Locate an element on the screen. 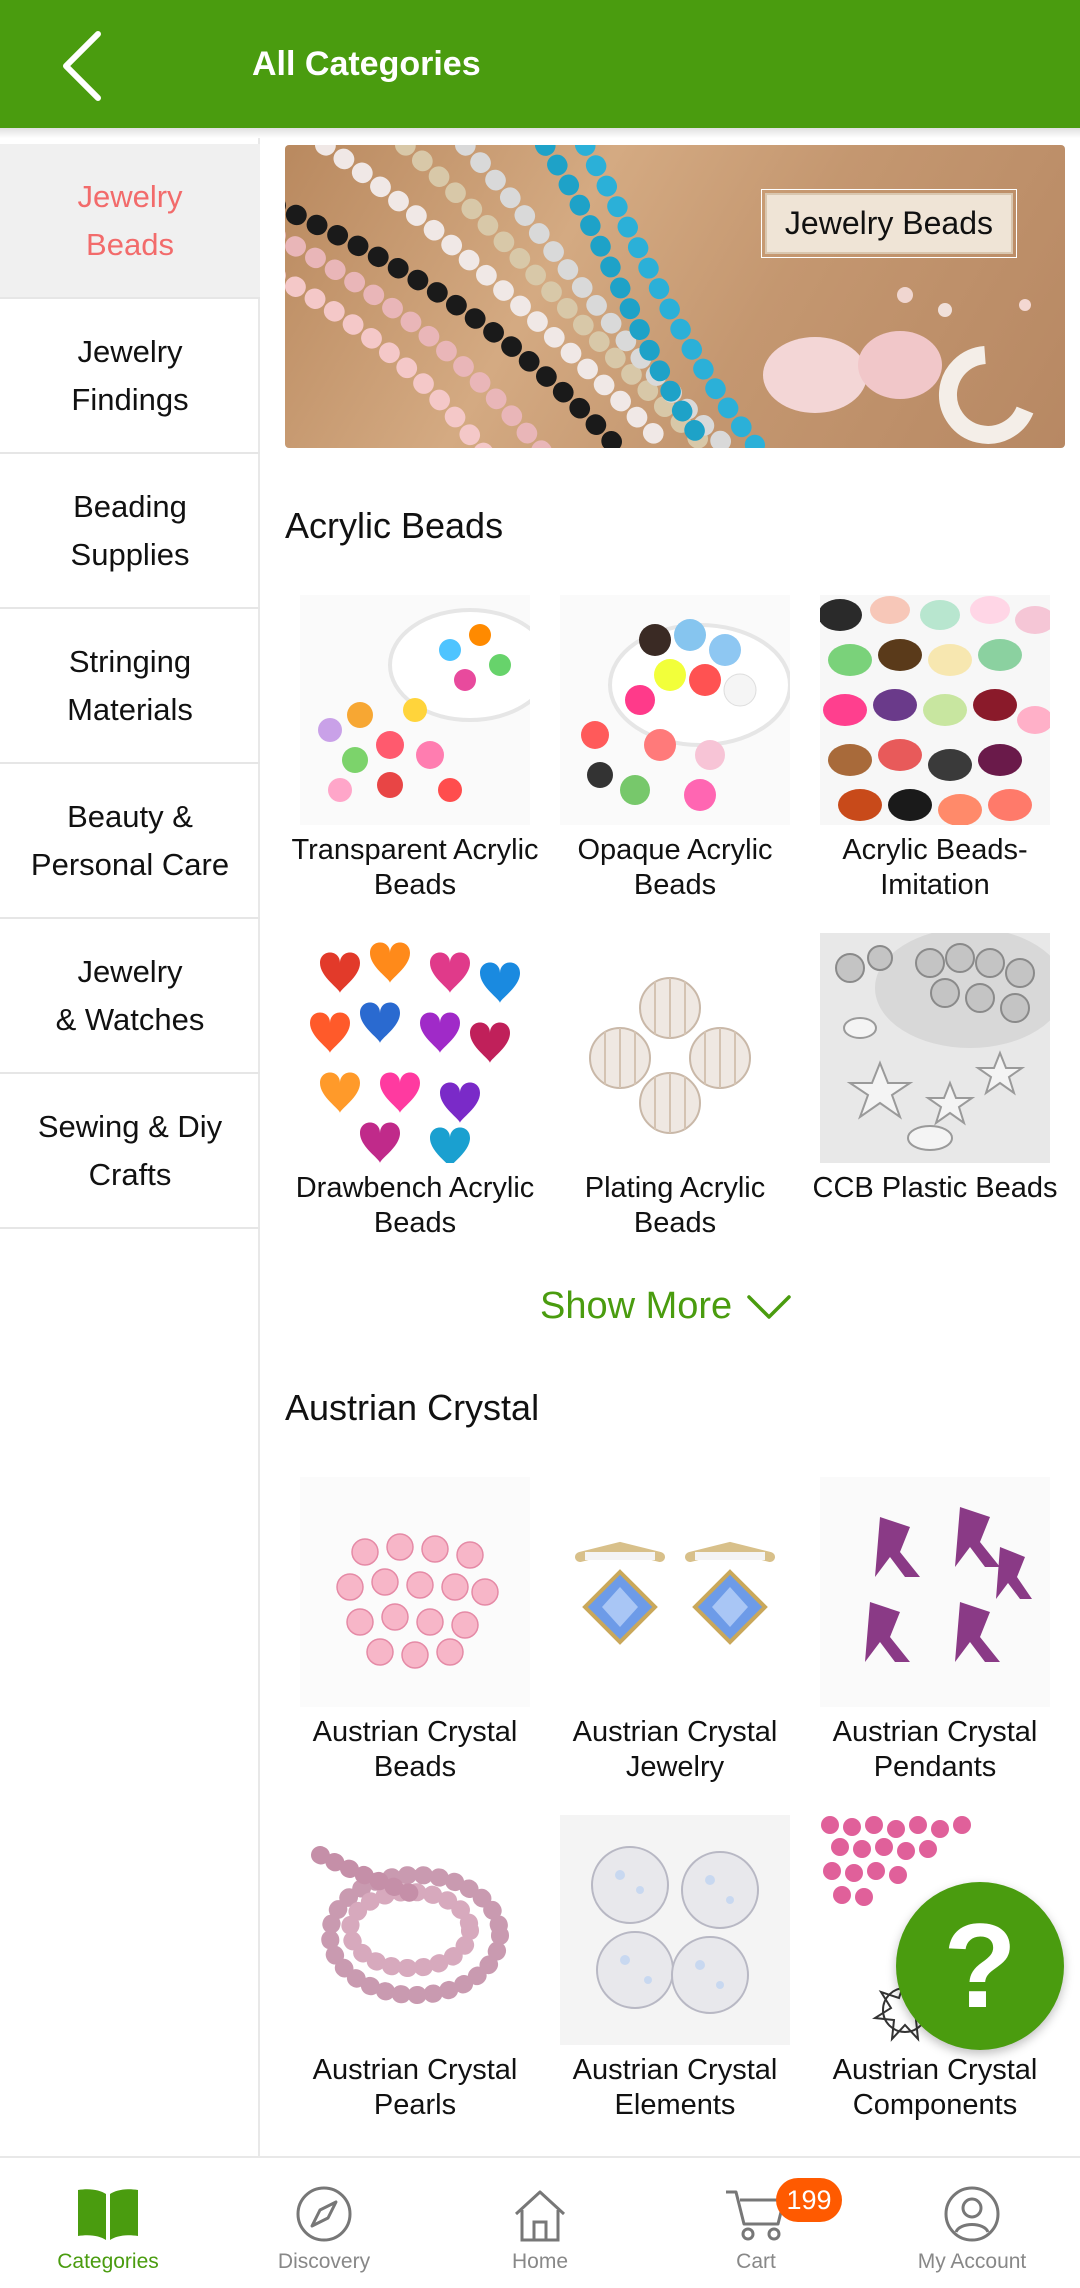  header-divider is located at coordinates (540, 133).